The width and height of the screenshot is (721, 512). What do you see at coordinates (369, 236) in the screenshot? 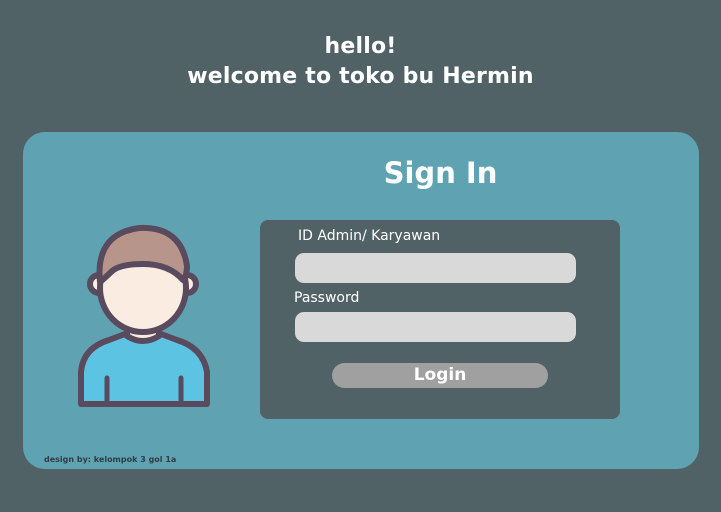
I see `id-admin-label: ID Admin/ Karyawan` at bounding box center [369, 236].